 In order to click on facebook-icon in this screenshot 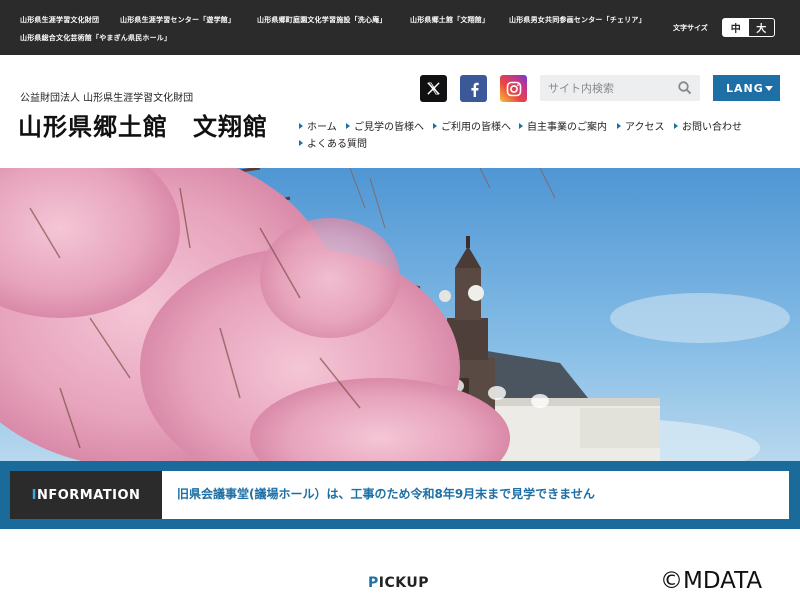, I will do `click(474, 89)`.